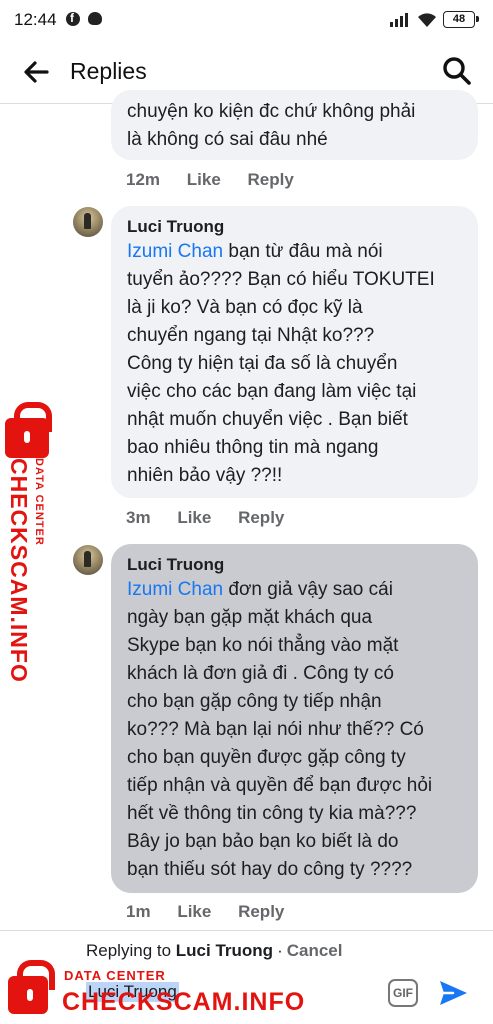 The height and width of the screenshot is (1024, 493). I want to click on comment-text-line: khách là đơn giả đi . Công ty có, so click(261, 673).